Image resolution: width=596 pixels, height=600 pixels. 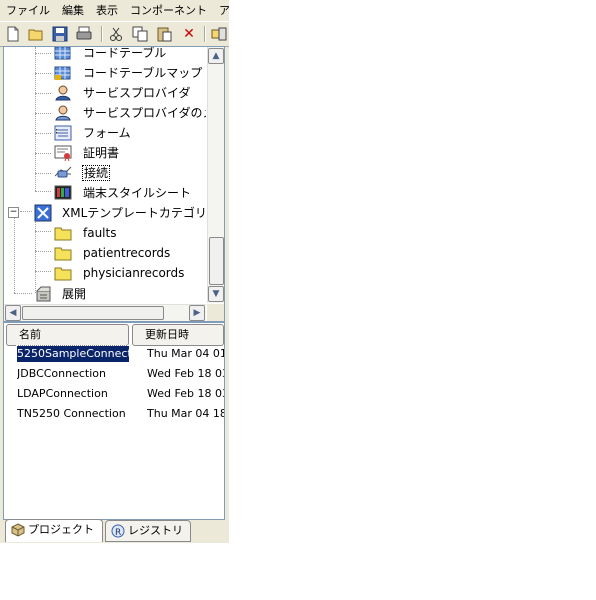 I want to click on terminal-stylesheet-icon, so click(x=63, y=193).